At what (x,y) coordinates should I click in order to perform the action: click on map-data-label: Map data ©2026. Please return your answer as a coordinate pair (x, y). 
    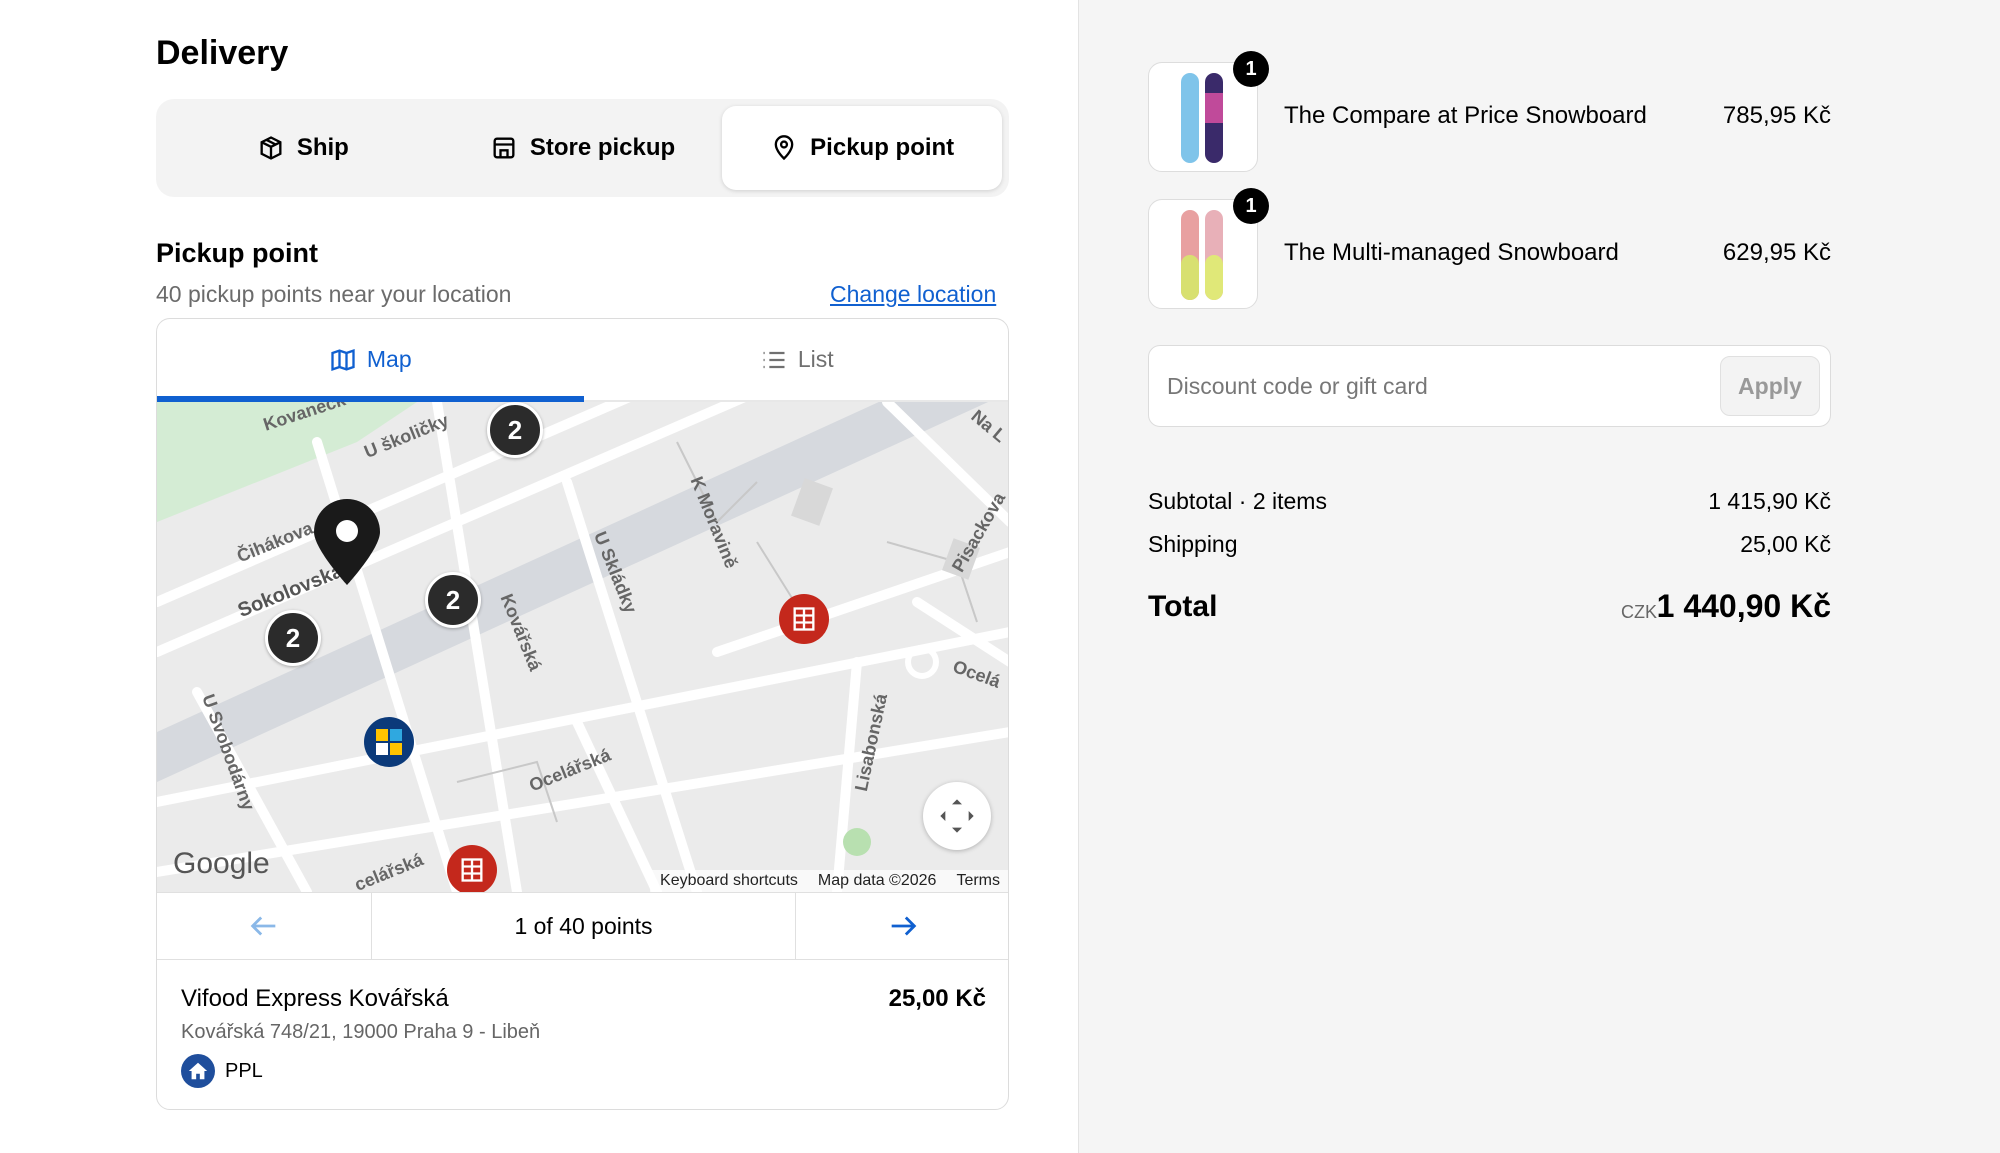
    Looking at the image, I should click on (877, 880).